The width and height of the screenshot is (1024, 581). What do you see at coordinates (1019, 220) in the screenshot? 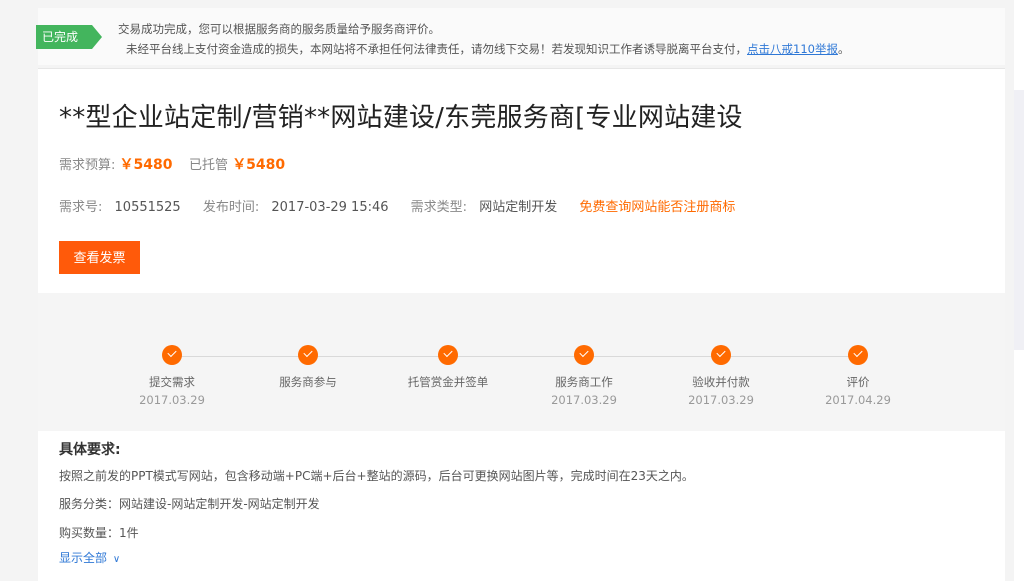
I see `right-panel-edge-shade` at bounding box center [1019, 220].